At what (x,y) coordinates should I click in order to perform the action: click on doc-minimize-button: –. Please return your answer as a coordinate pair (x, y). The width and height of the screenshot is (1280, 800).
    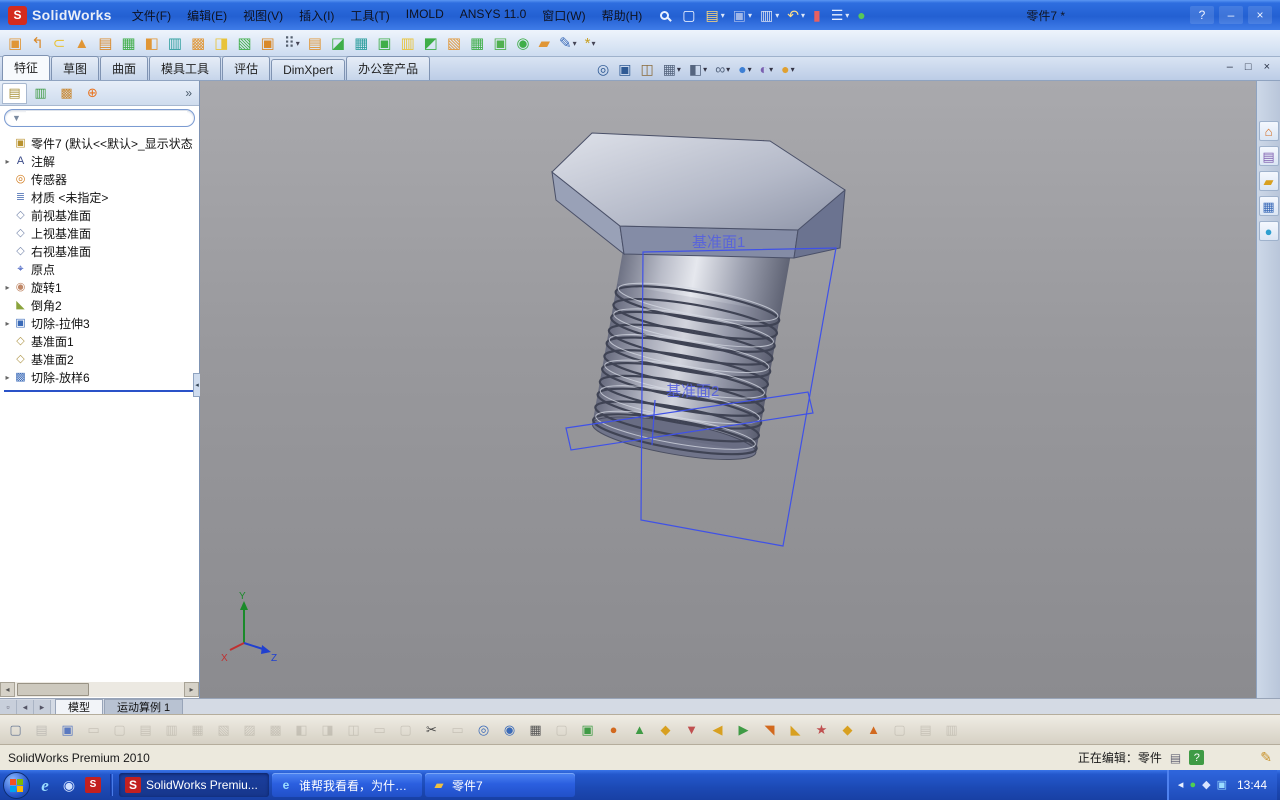
    Looking at the image, I should click on (1230, 67).